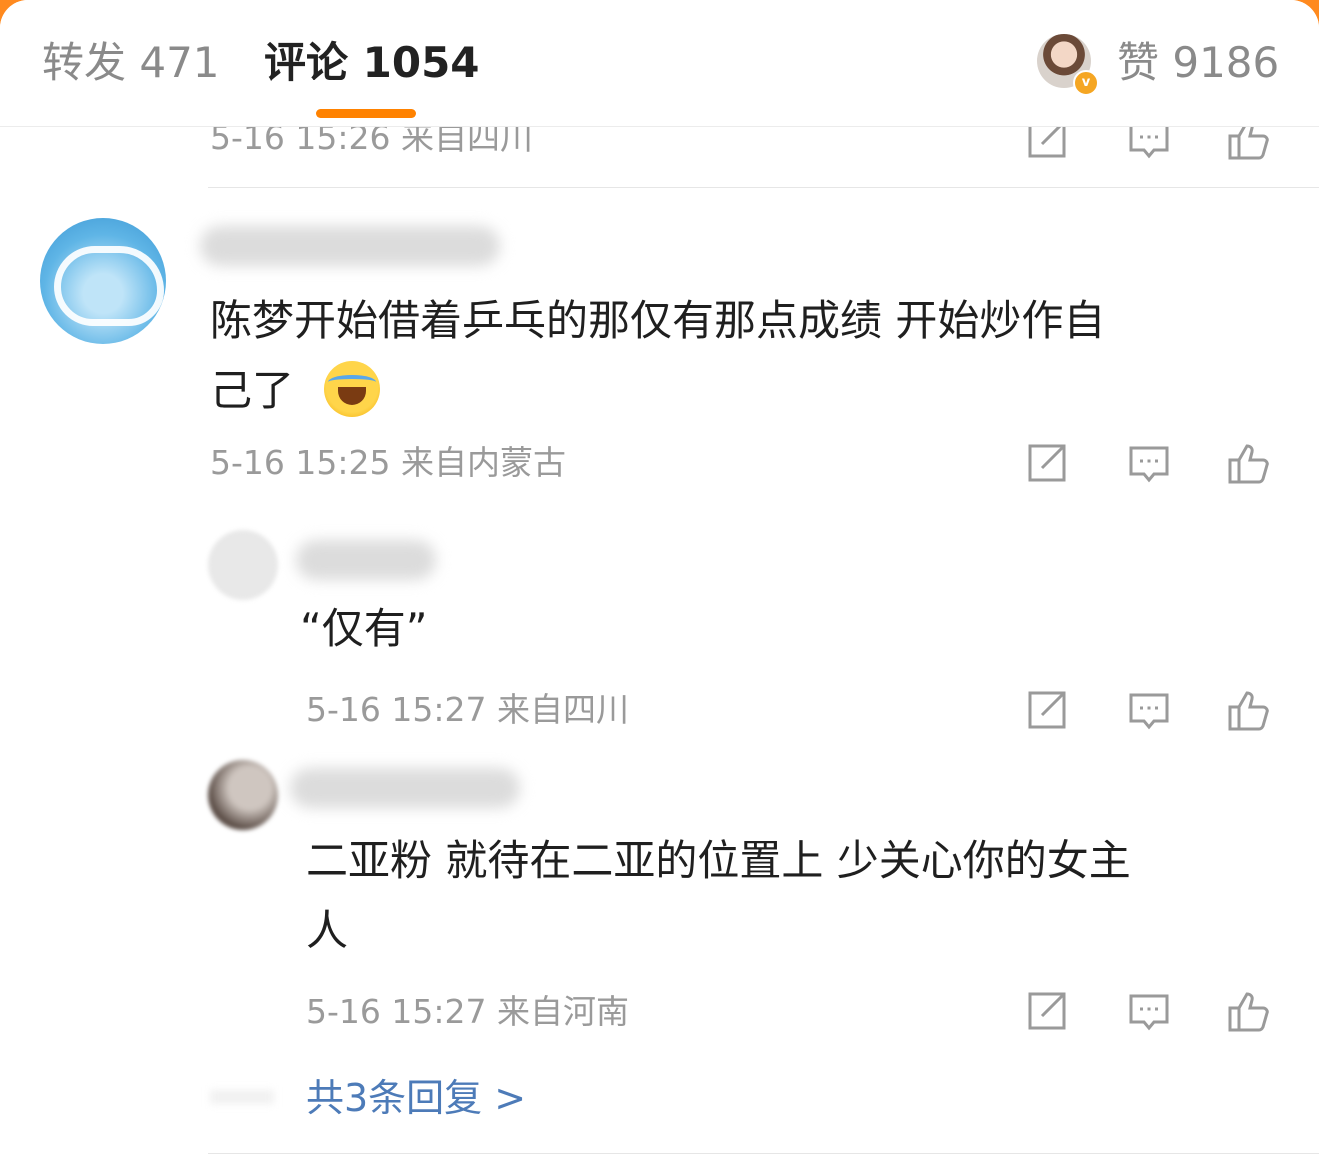  What do you see at coordinates (252, 390) in the screenshot?
I see `comment-text-line2: 己了` at bounding box center [252, 390].